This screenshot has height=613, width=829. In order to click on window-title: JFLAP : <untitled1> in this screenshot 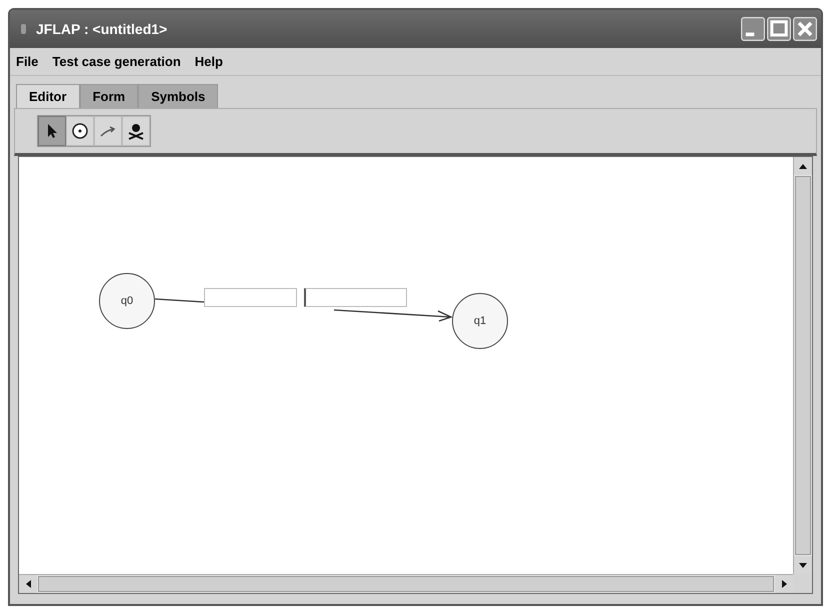, I will do `click(102, 29)`.